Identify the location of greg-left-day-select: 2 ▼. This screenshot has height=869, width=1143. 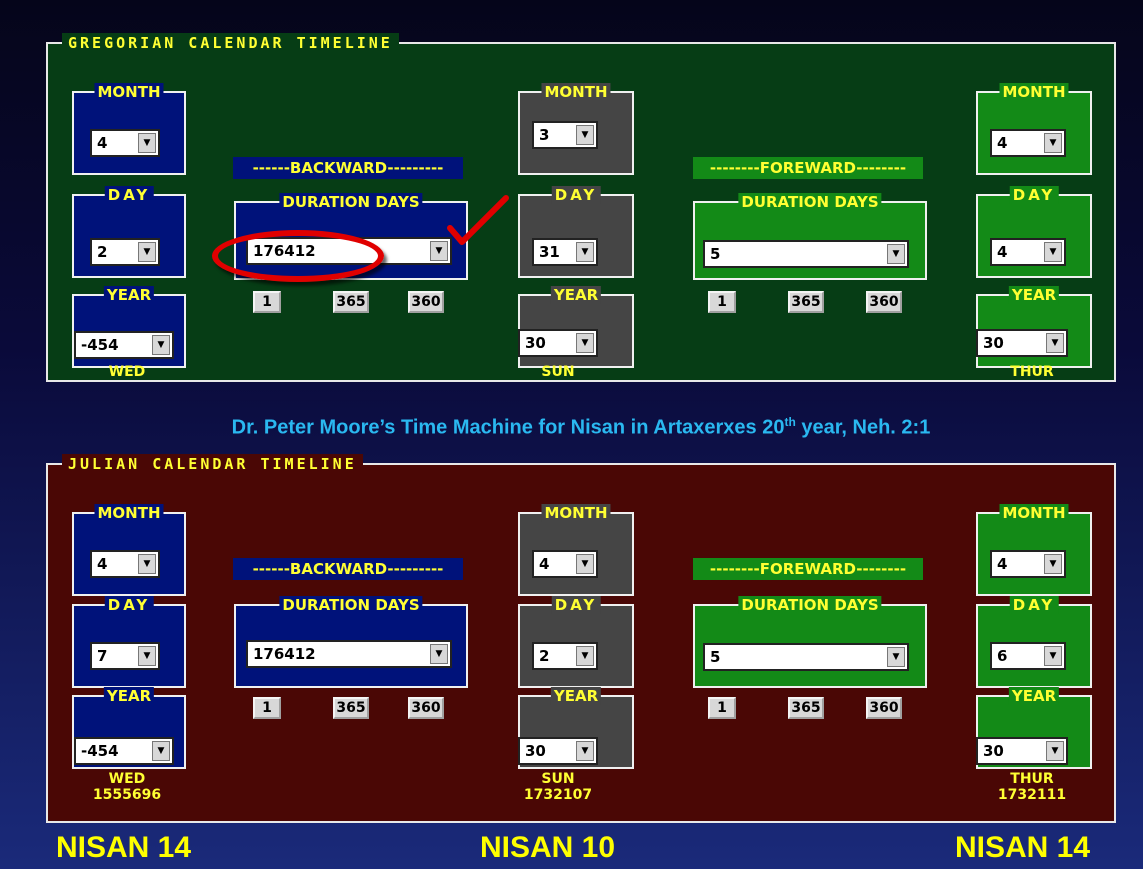
(125, 252).